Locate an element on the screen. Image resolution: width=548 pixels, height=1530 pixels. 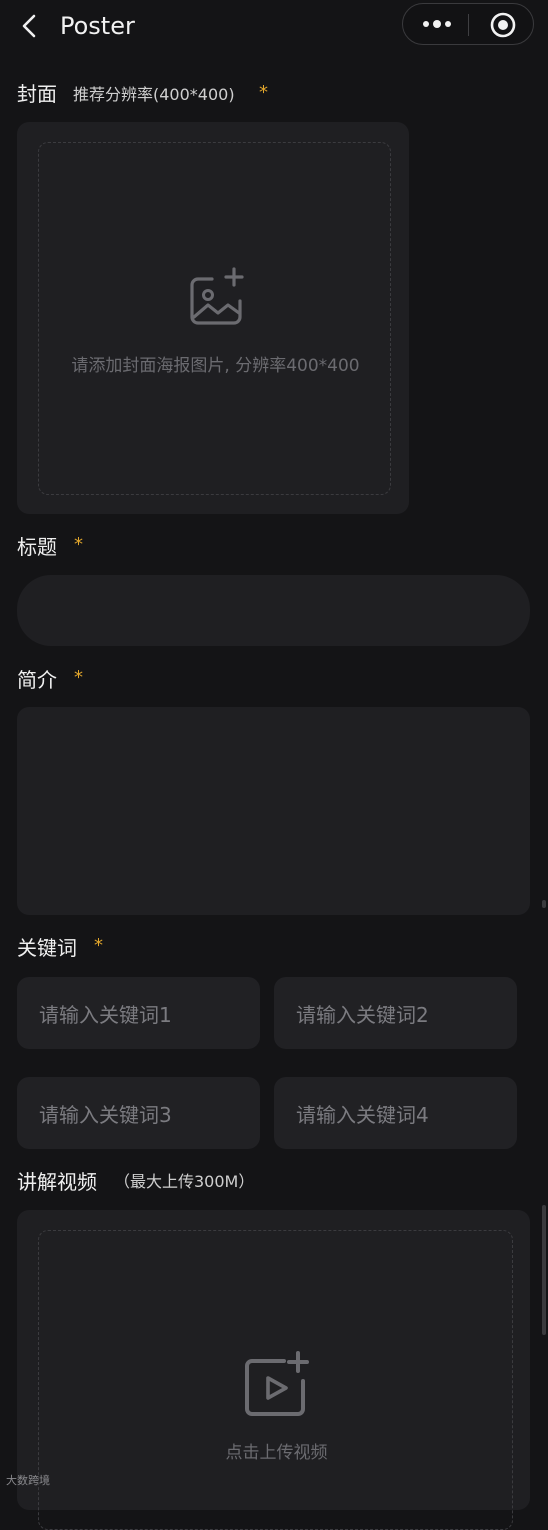
intro-required-mark: * is located at coordinates (78, 677).